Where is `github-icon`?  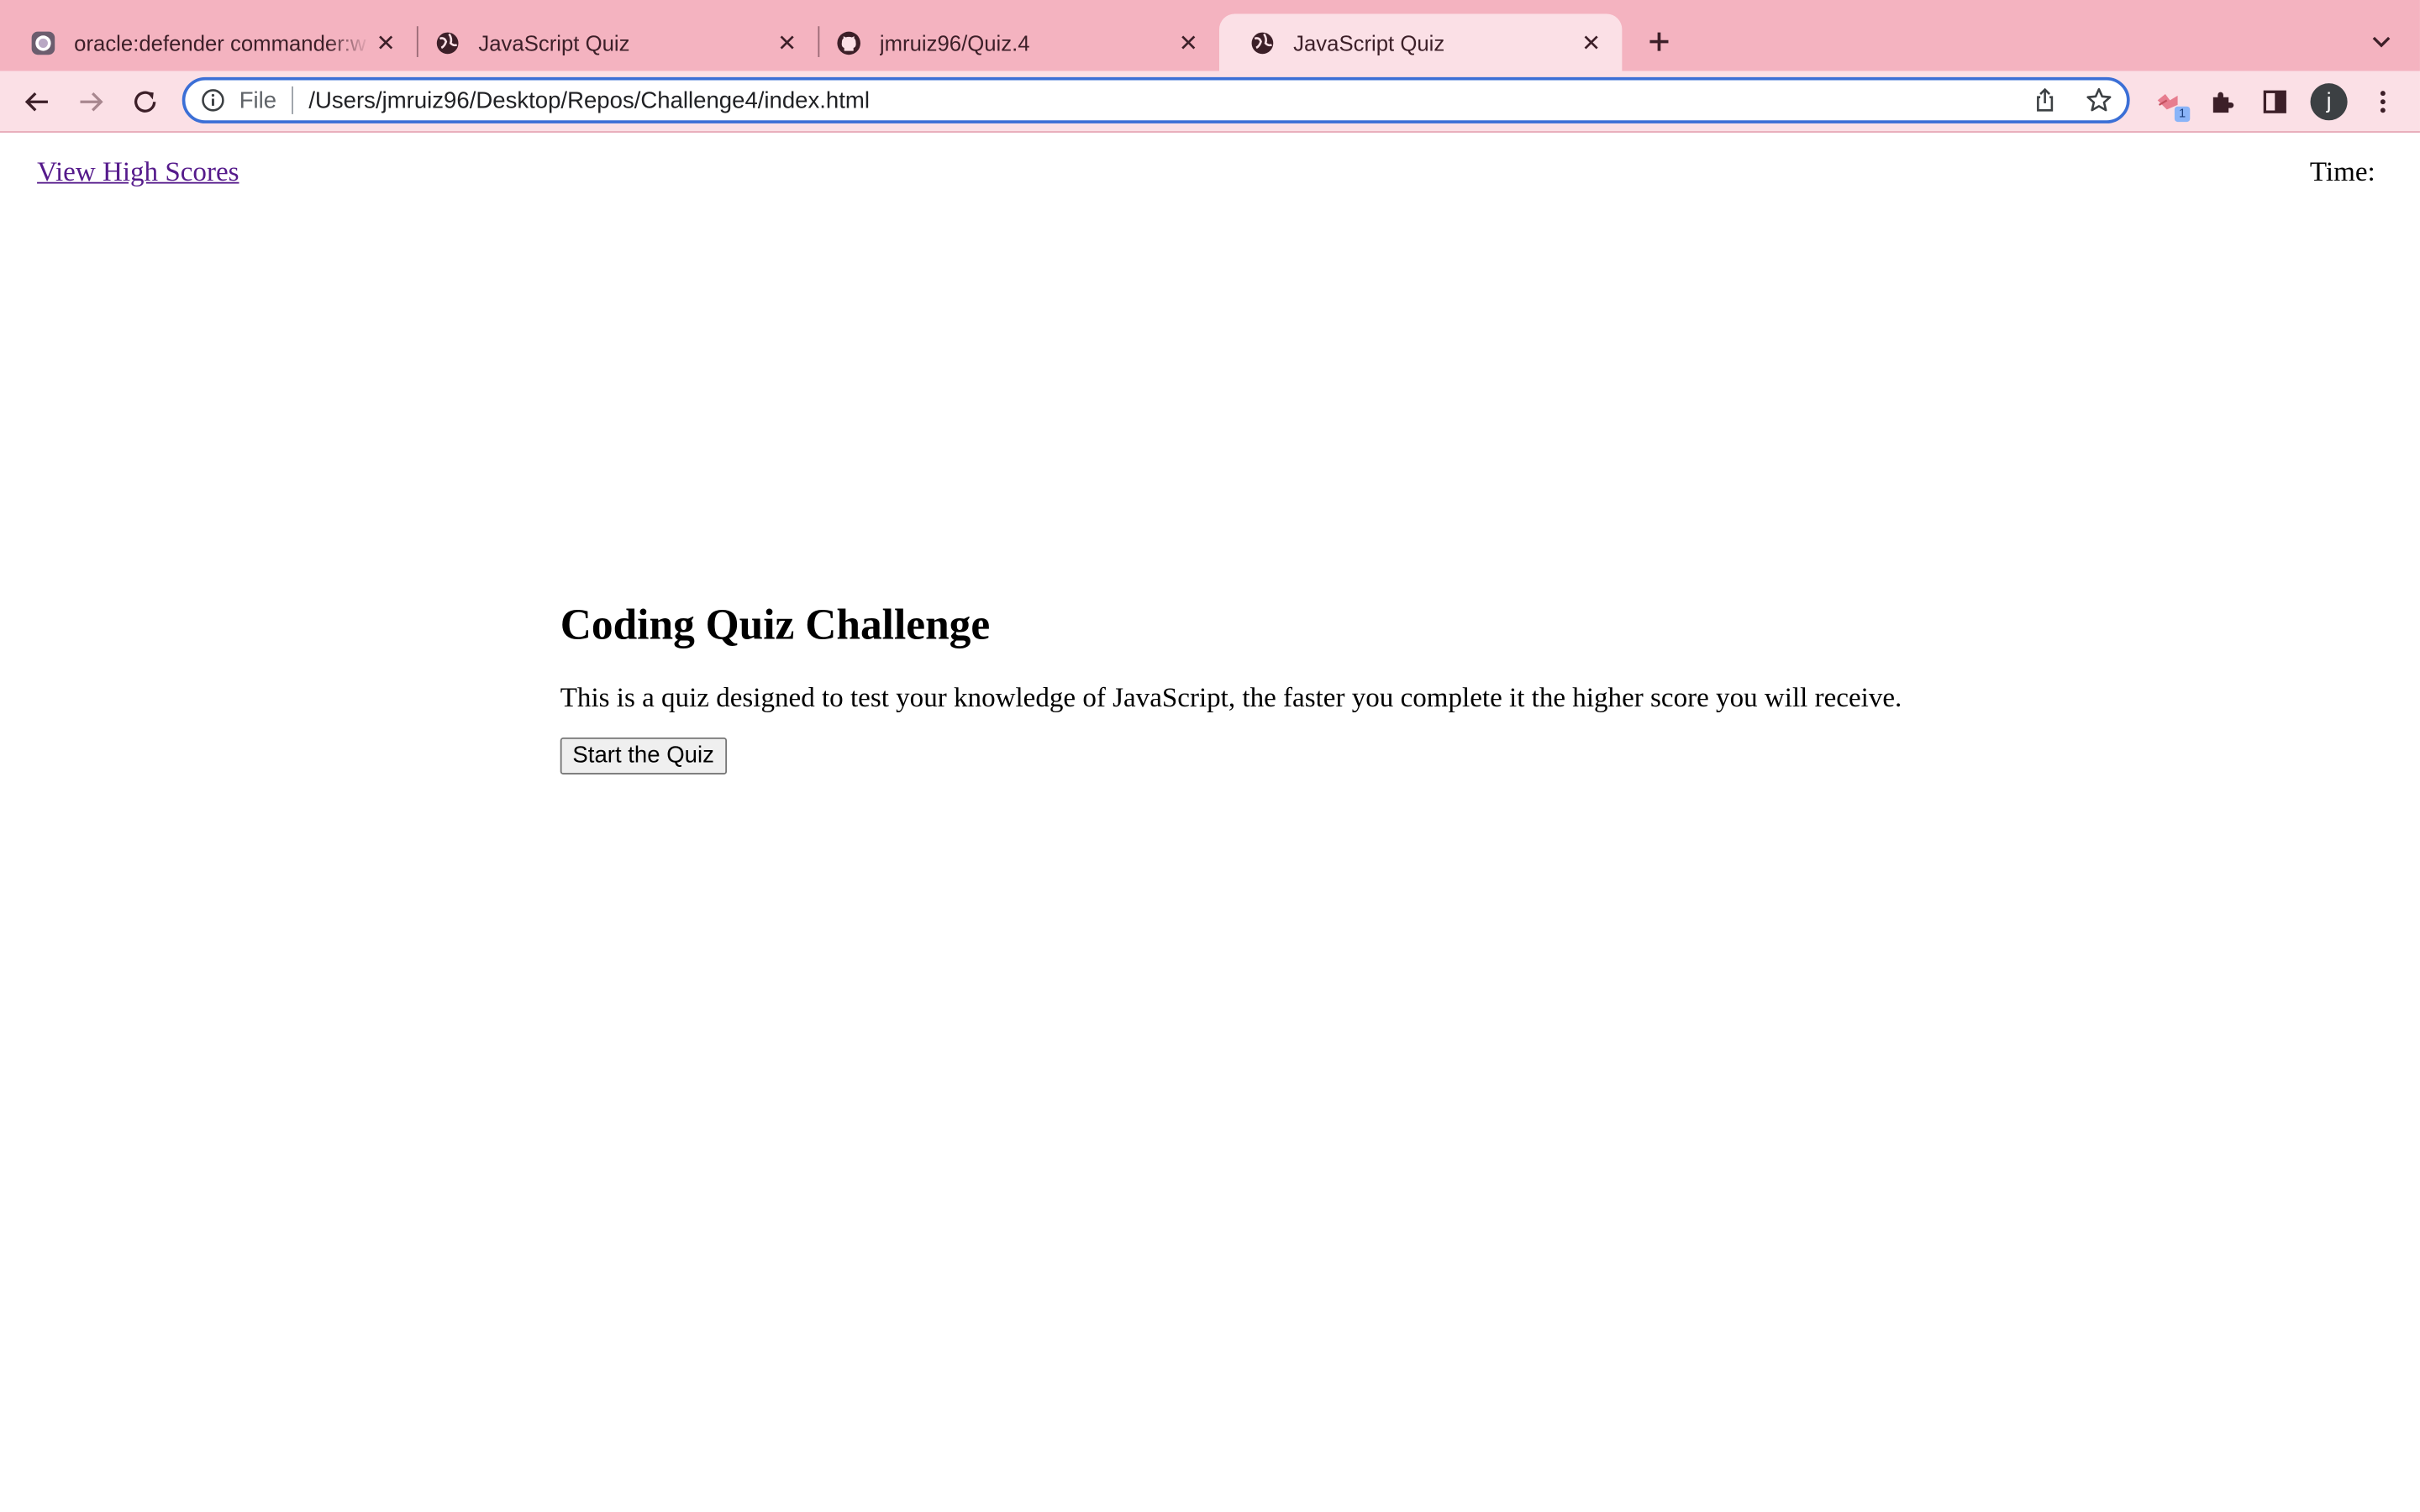 github-icon is located at coordinates (848, 42).